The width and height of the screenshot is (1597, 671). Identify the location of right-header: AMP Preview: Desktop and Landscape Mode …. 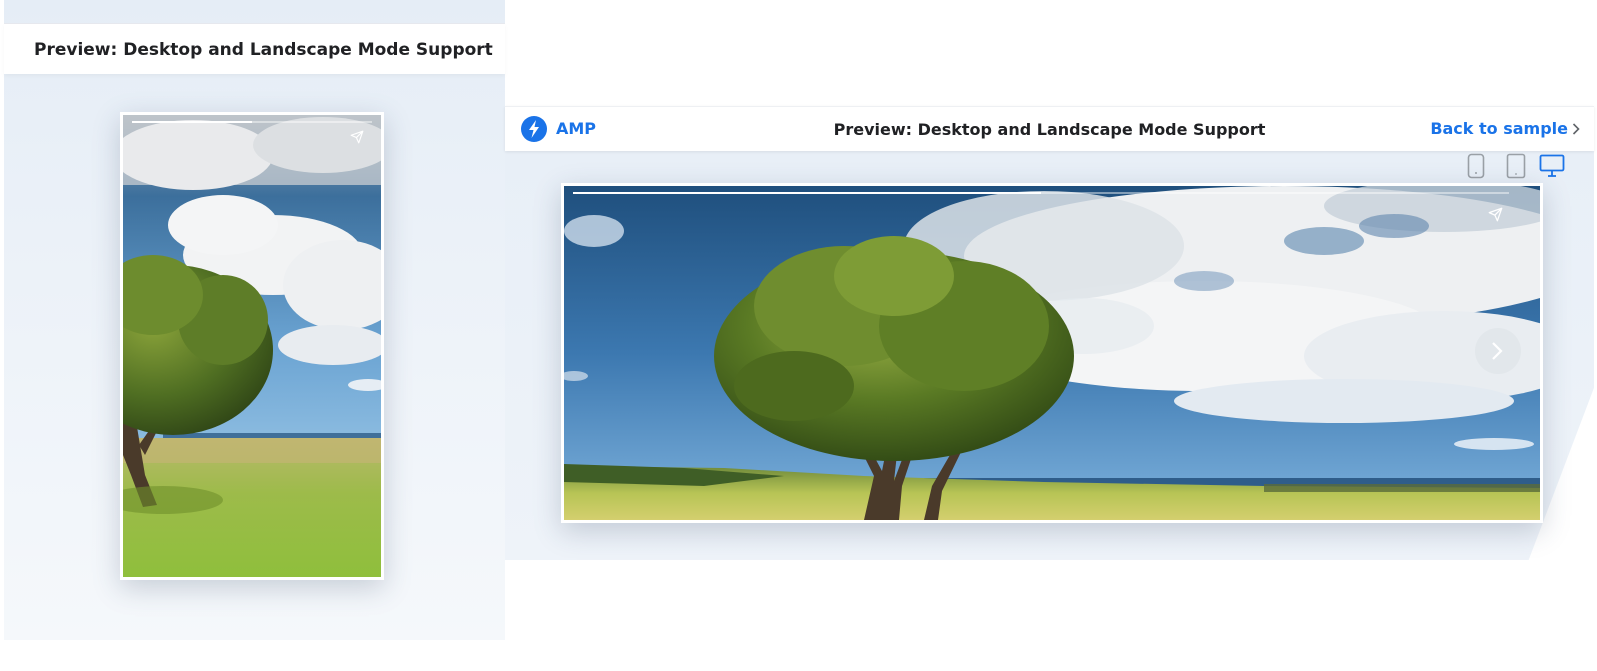
(1049, 128).